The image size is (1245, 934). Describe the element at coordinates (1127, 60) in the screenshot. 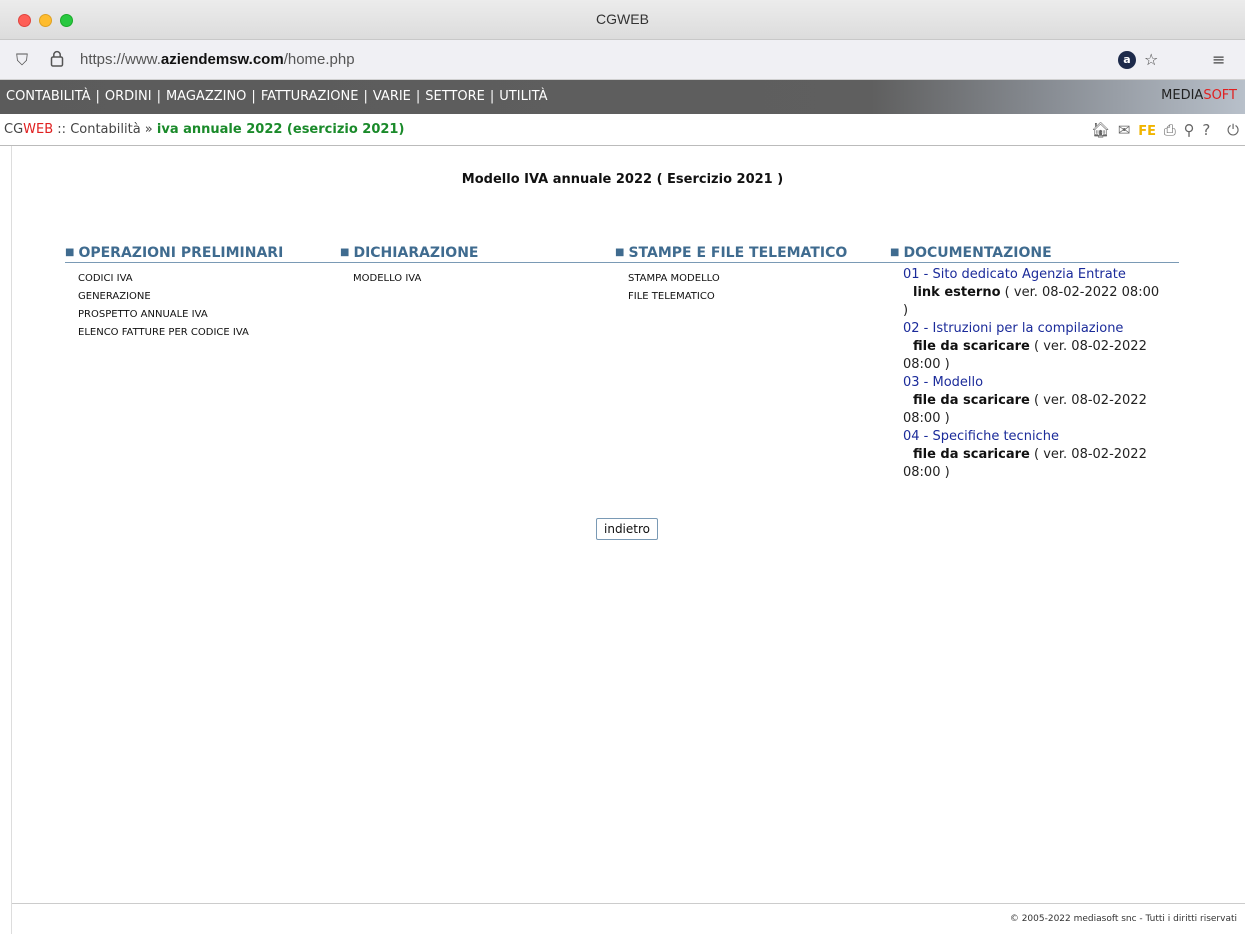

I see `extension-icon: a` at that location.